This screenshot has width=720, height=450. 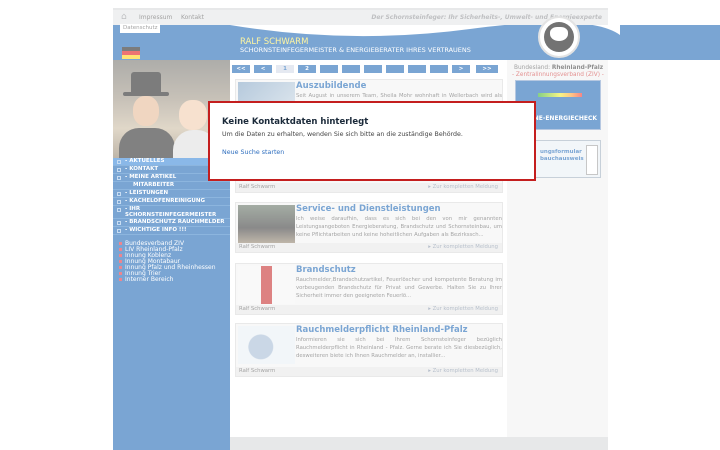 What do you see at coordinates (295, 122) in the screenshot?
I see `modal-title: Keine Kontaktdaten hinterlegt` at bounding box center [295, 122].